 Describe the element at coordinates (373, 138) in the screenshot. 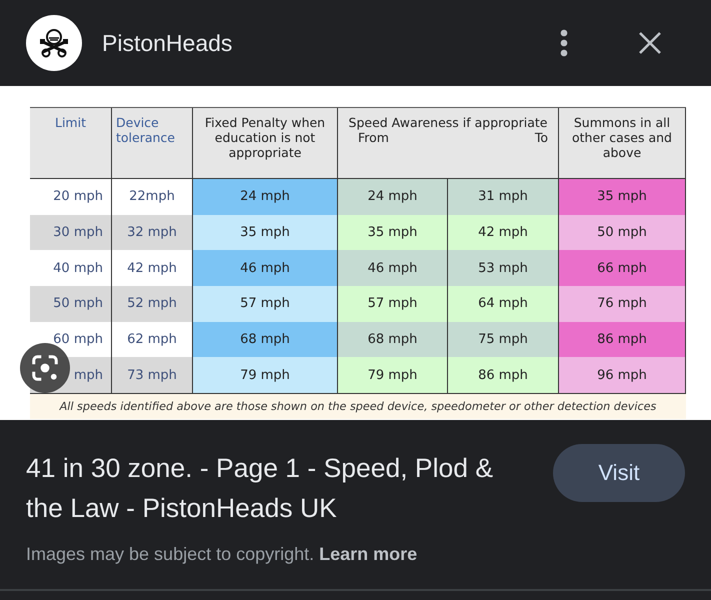

I see `column-subheader: From` at that location.